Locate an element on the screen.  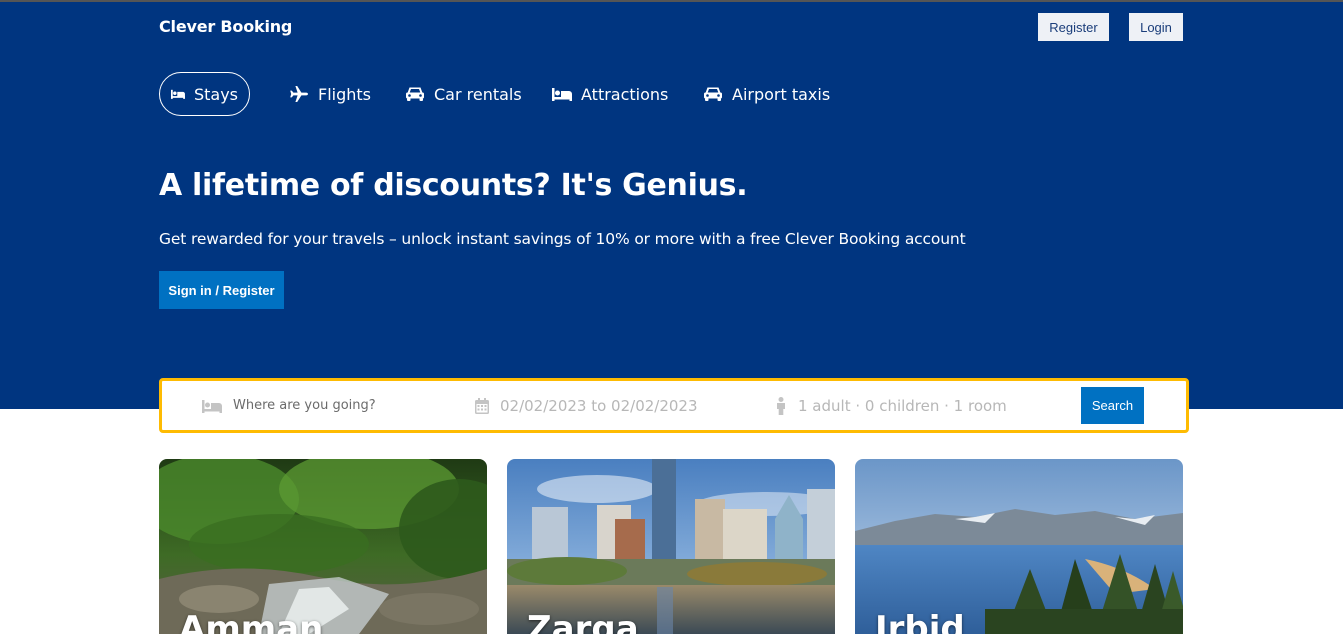
destination-name: Amman is located at coordinates (251, 621).